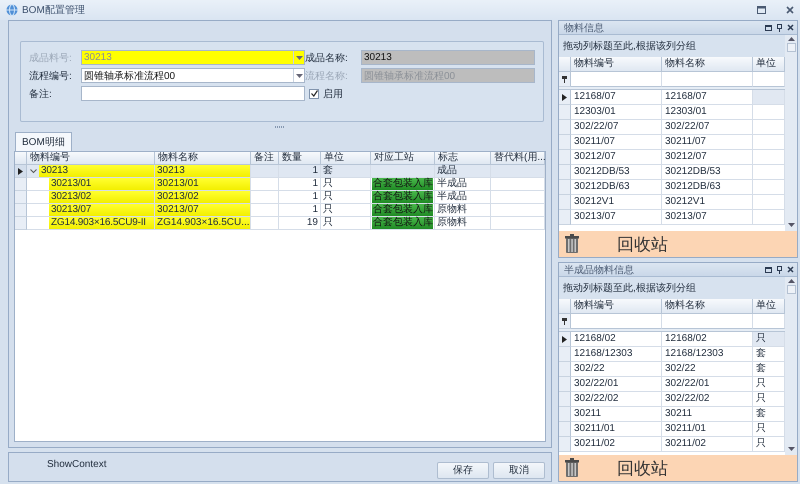 Image resolution: width=800 pixels, height=484 pixels. Describe the element at coordinates (41, 94) in the screenshot. I see `field-label: 备注:` at that location.